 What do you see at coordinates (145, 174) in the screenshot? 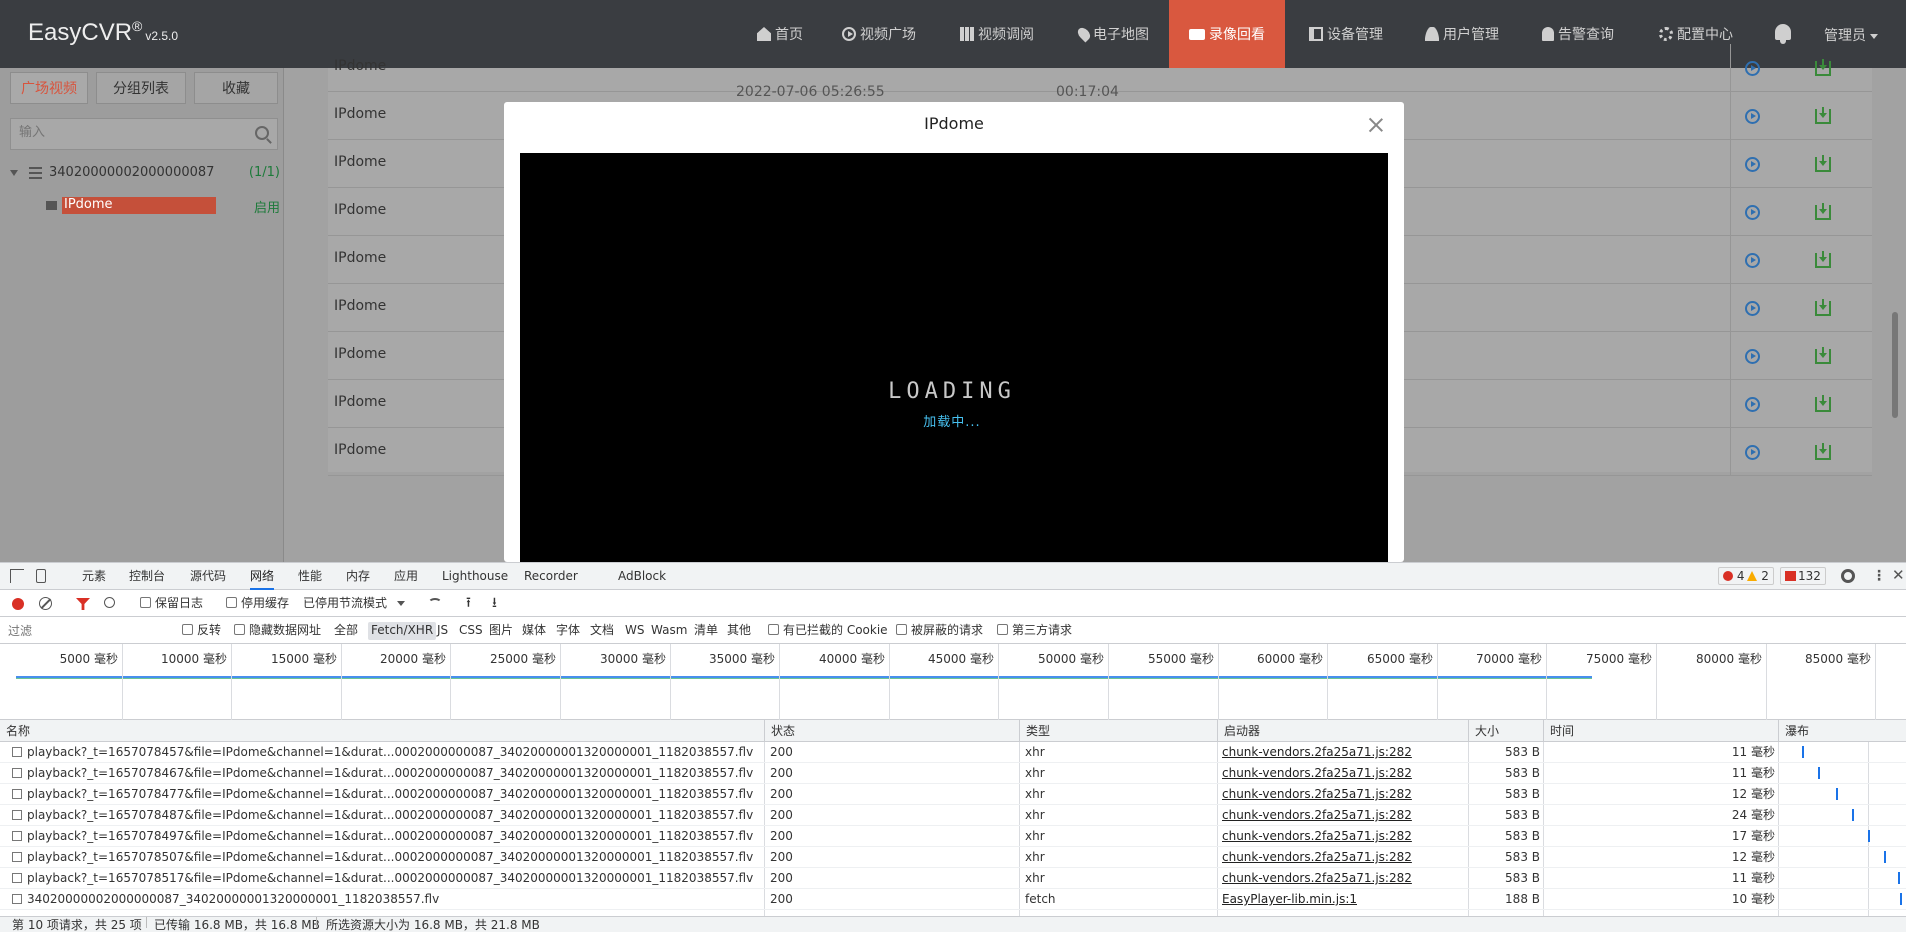
I see `device-tree-node: 34020000002000000087 (1/1)` at bounding box center [145, 174].